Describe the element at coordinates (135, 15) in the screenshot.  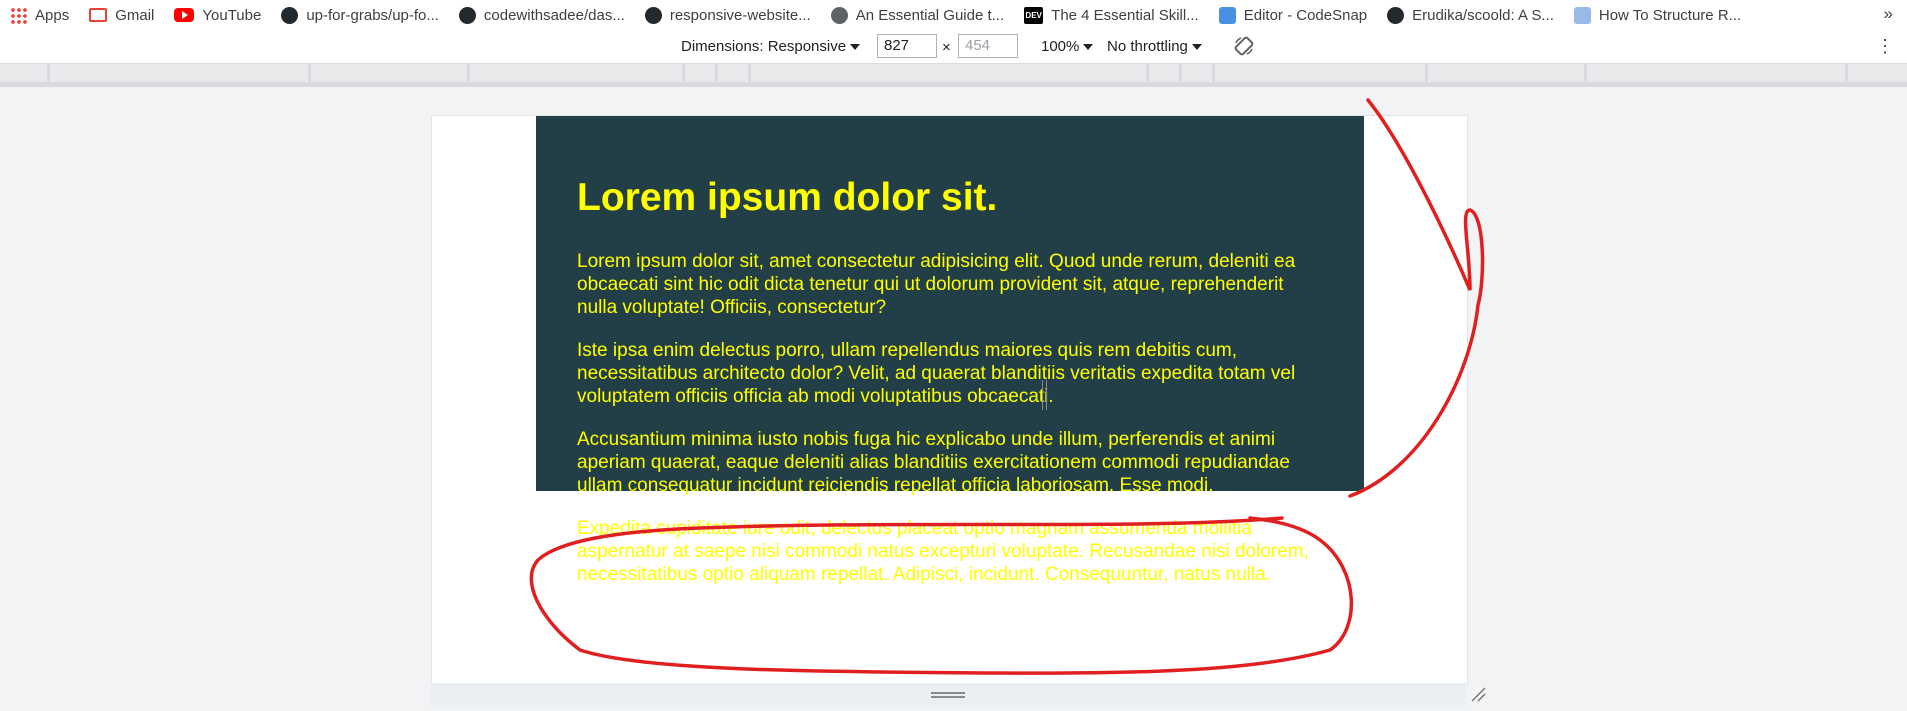
I see `bookmark-label: Gmail` at that location.